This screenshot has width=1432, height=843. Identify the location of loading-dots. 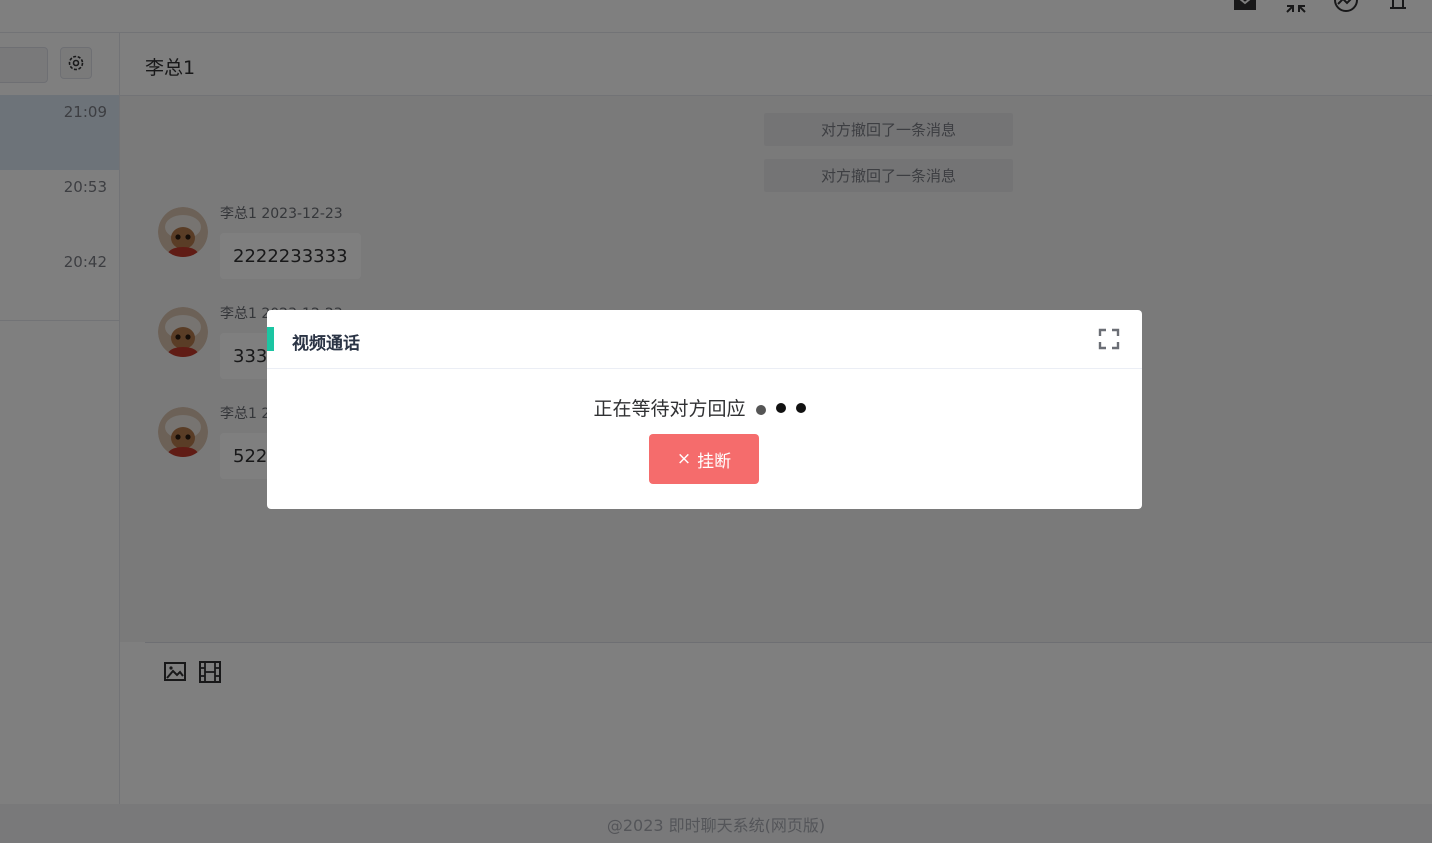
(785, 408).